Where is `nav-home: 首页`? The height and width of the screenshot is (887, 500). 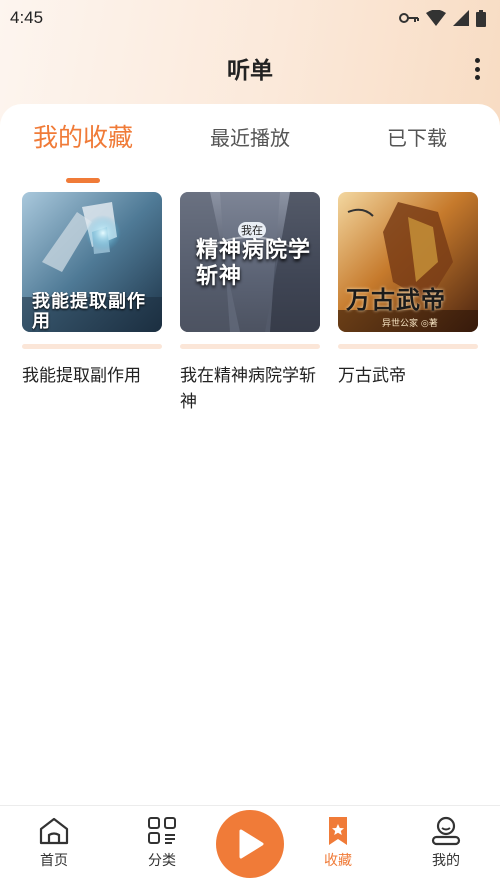 nav-home: 首页 is located at coordinates (54, 843).